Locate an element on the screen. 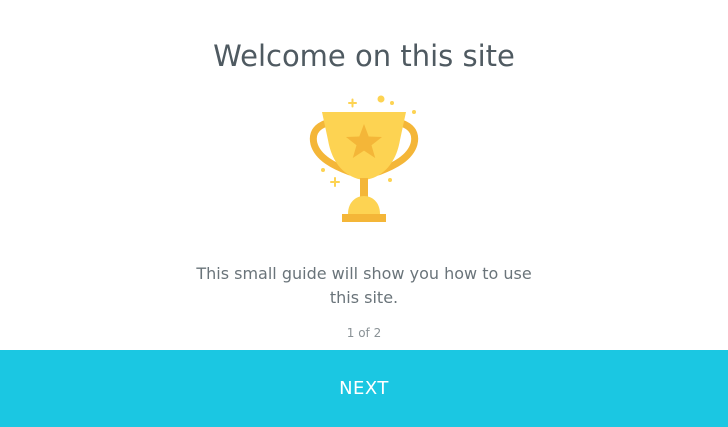 This screenshot has height=427, width=728. step-counter: 1 of 2 is located at coordinates (364, 333).